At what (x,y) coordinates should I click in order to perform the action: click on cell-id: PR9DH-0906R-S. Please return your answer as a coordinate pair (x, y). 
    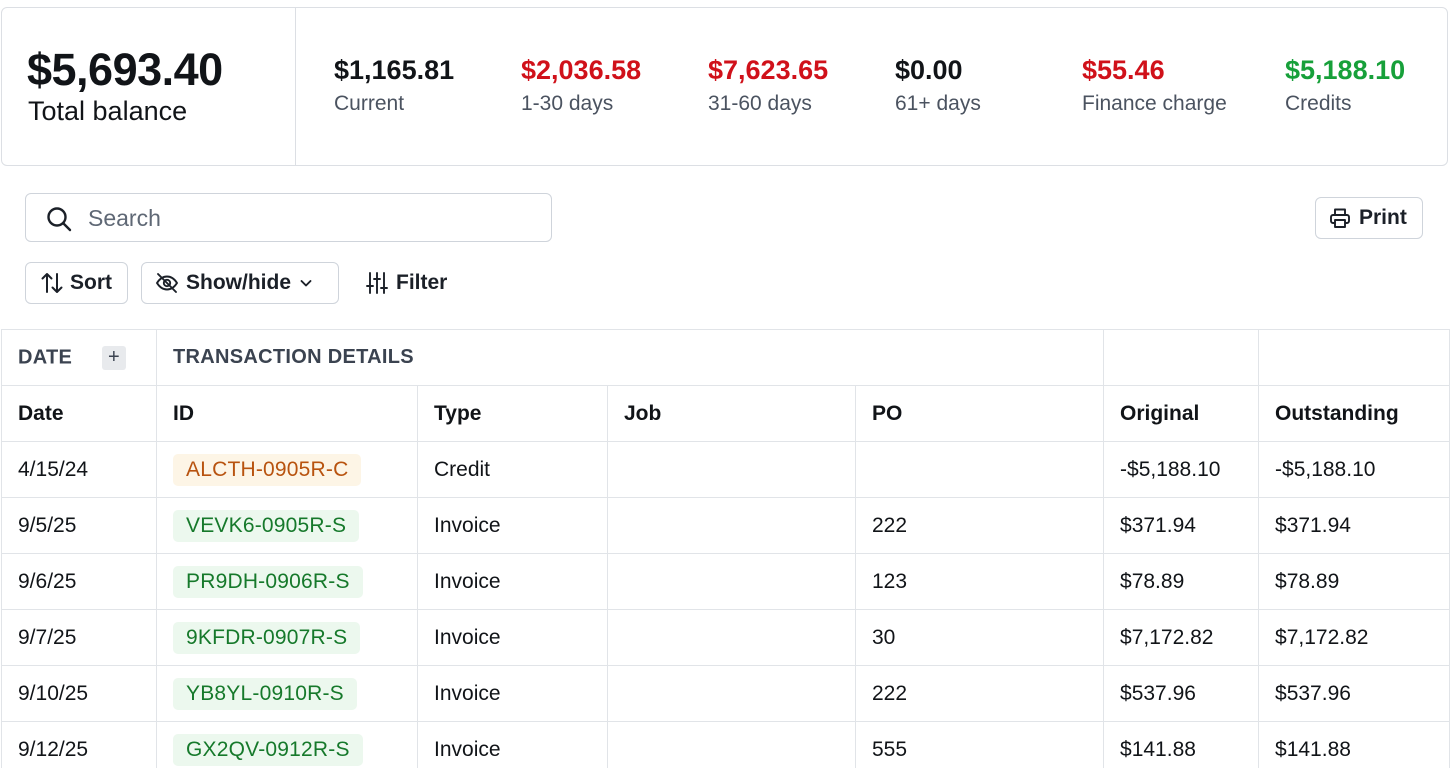
    Looking at the image, I should click on (287, 581).